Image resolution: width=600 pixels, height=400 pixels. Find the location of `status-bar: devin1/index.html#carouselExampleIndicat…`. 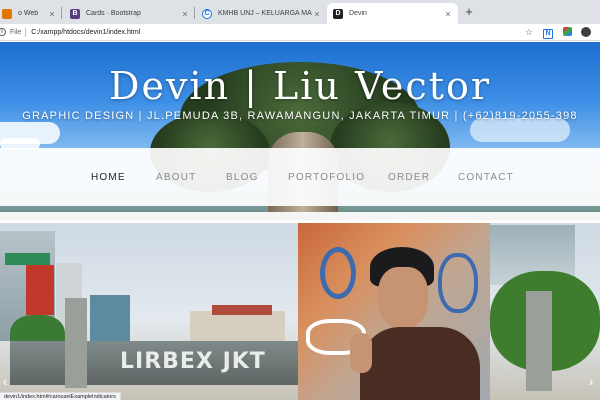

status-bar: devin1/index.html#carouselExampleIndicat… is located at coordinates (60, 396).